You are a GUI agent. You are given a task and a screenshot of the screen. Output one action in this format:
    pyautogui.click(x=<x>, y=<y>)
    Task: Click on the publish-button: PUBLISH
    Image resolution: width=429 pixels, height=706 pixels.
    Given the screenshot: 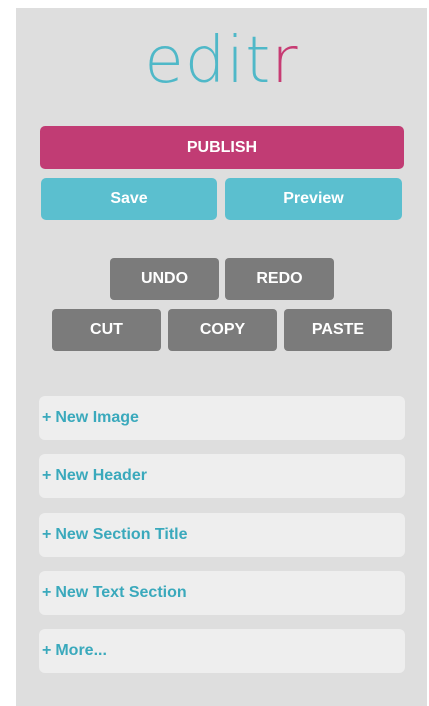 What is the action you would take?
    pyautogui.click(x=222, y=147)
    